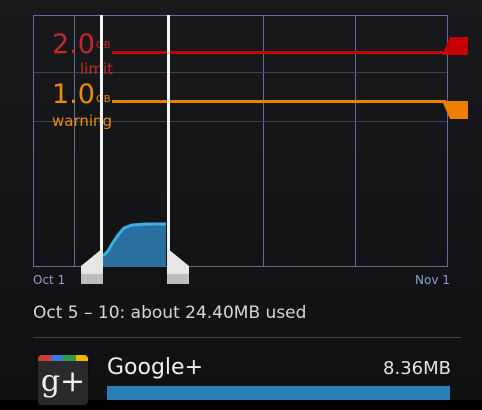 This screenshot has height=410, width=482. What do you see at coordinates (455, 110) in the screenshot?
I see `warning-handle` at bounding box center [455, 110].